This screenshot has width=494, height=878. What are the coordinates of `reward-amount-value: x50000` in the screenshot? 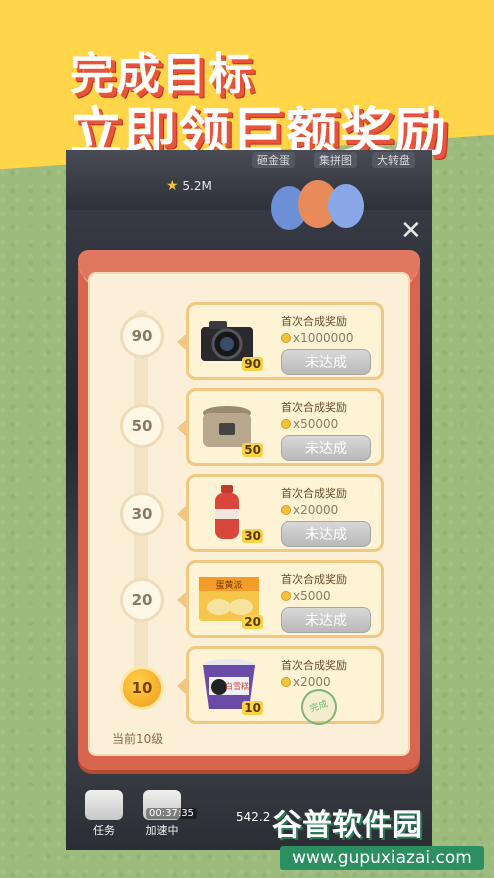 It's located at (316, 424).